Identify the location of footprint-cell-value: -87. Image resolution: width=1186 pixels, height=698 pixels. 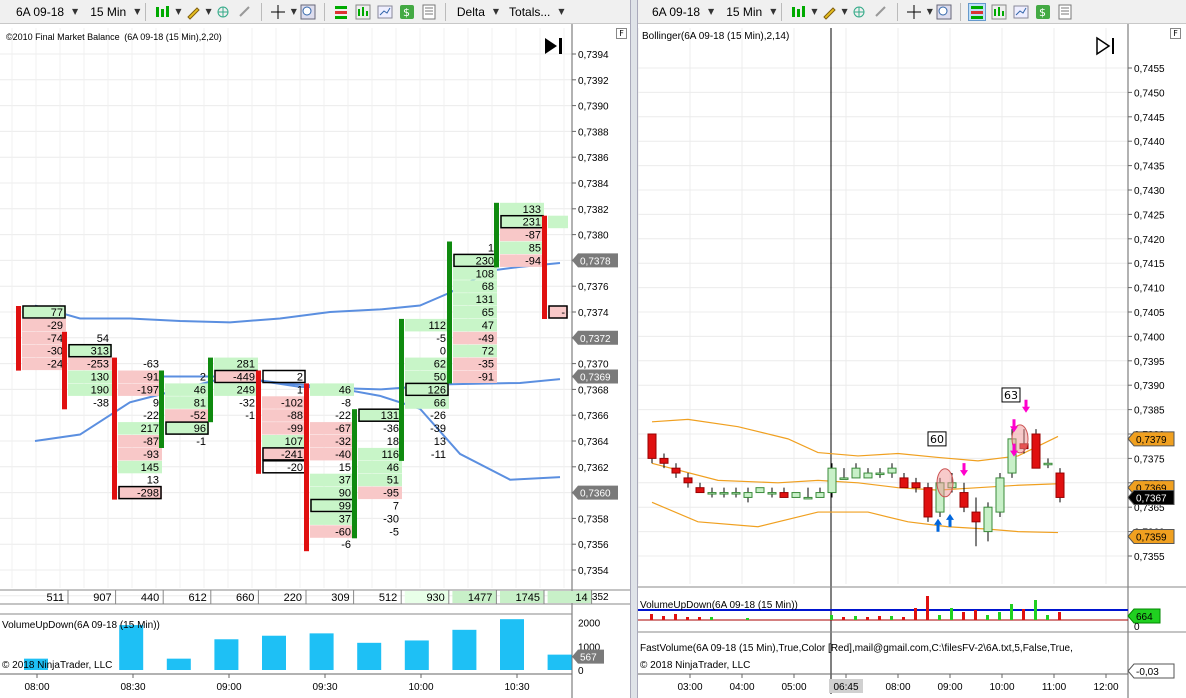
(151, 442).